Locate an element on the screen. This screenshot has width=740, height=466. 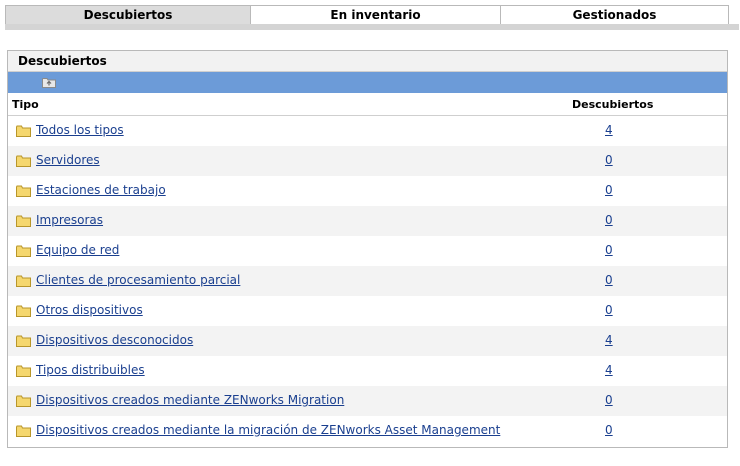
table-header: Tipo Descubiertos is located at coordinates (367, 104).